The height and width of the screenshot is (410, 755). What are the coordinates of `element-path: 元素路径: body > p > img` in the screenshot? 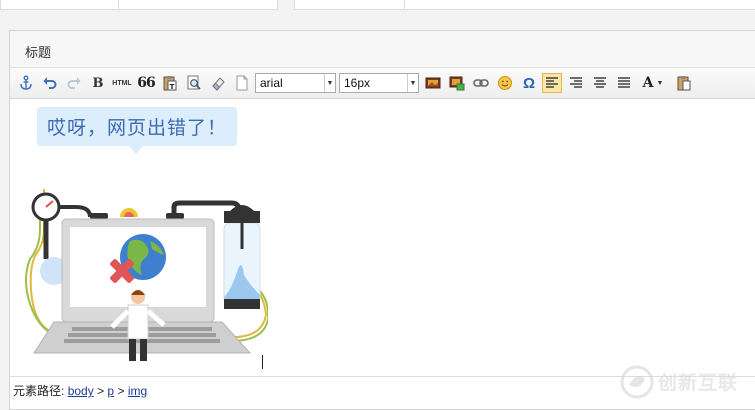 It's located at (80, 390).